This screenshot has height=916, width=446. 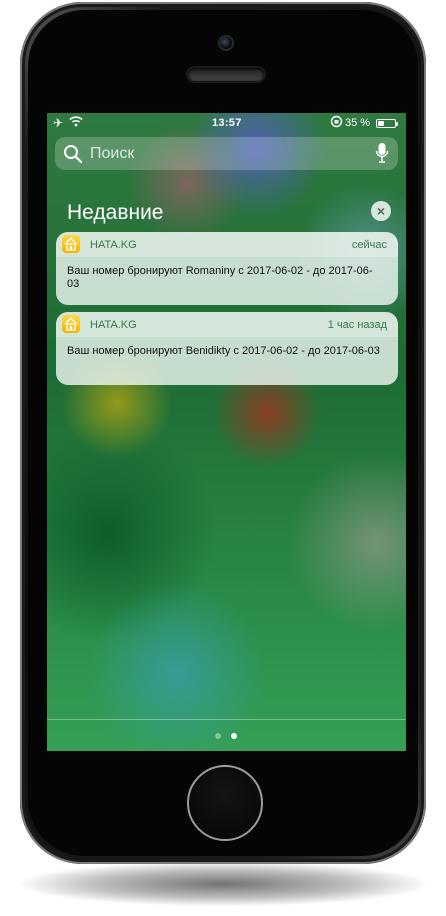 I want to click on status-bar: ✈ 13:57 35 %, so click(x=226, y=123).